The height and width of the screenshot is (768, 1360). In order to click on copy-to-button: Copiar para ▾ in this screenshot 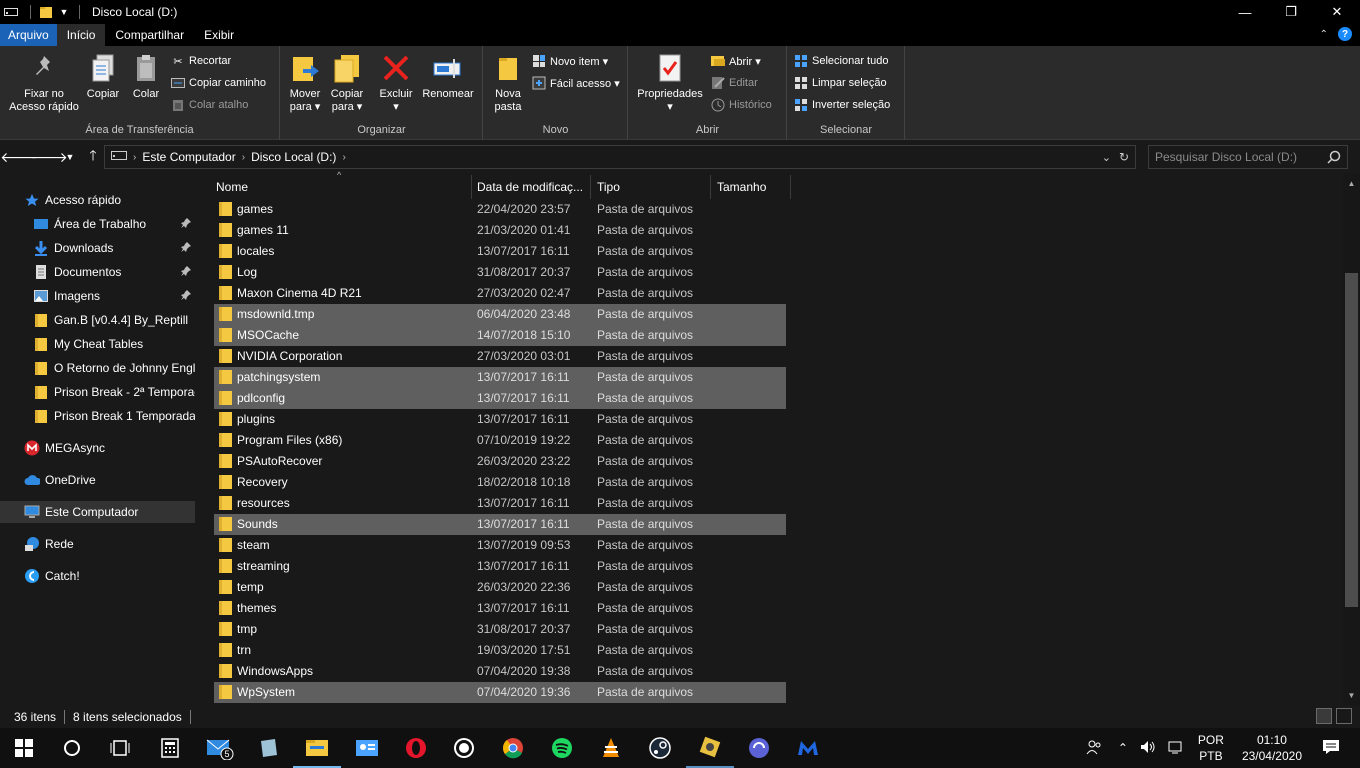, I will do `click(347, 83)`.